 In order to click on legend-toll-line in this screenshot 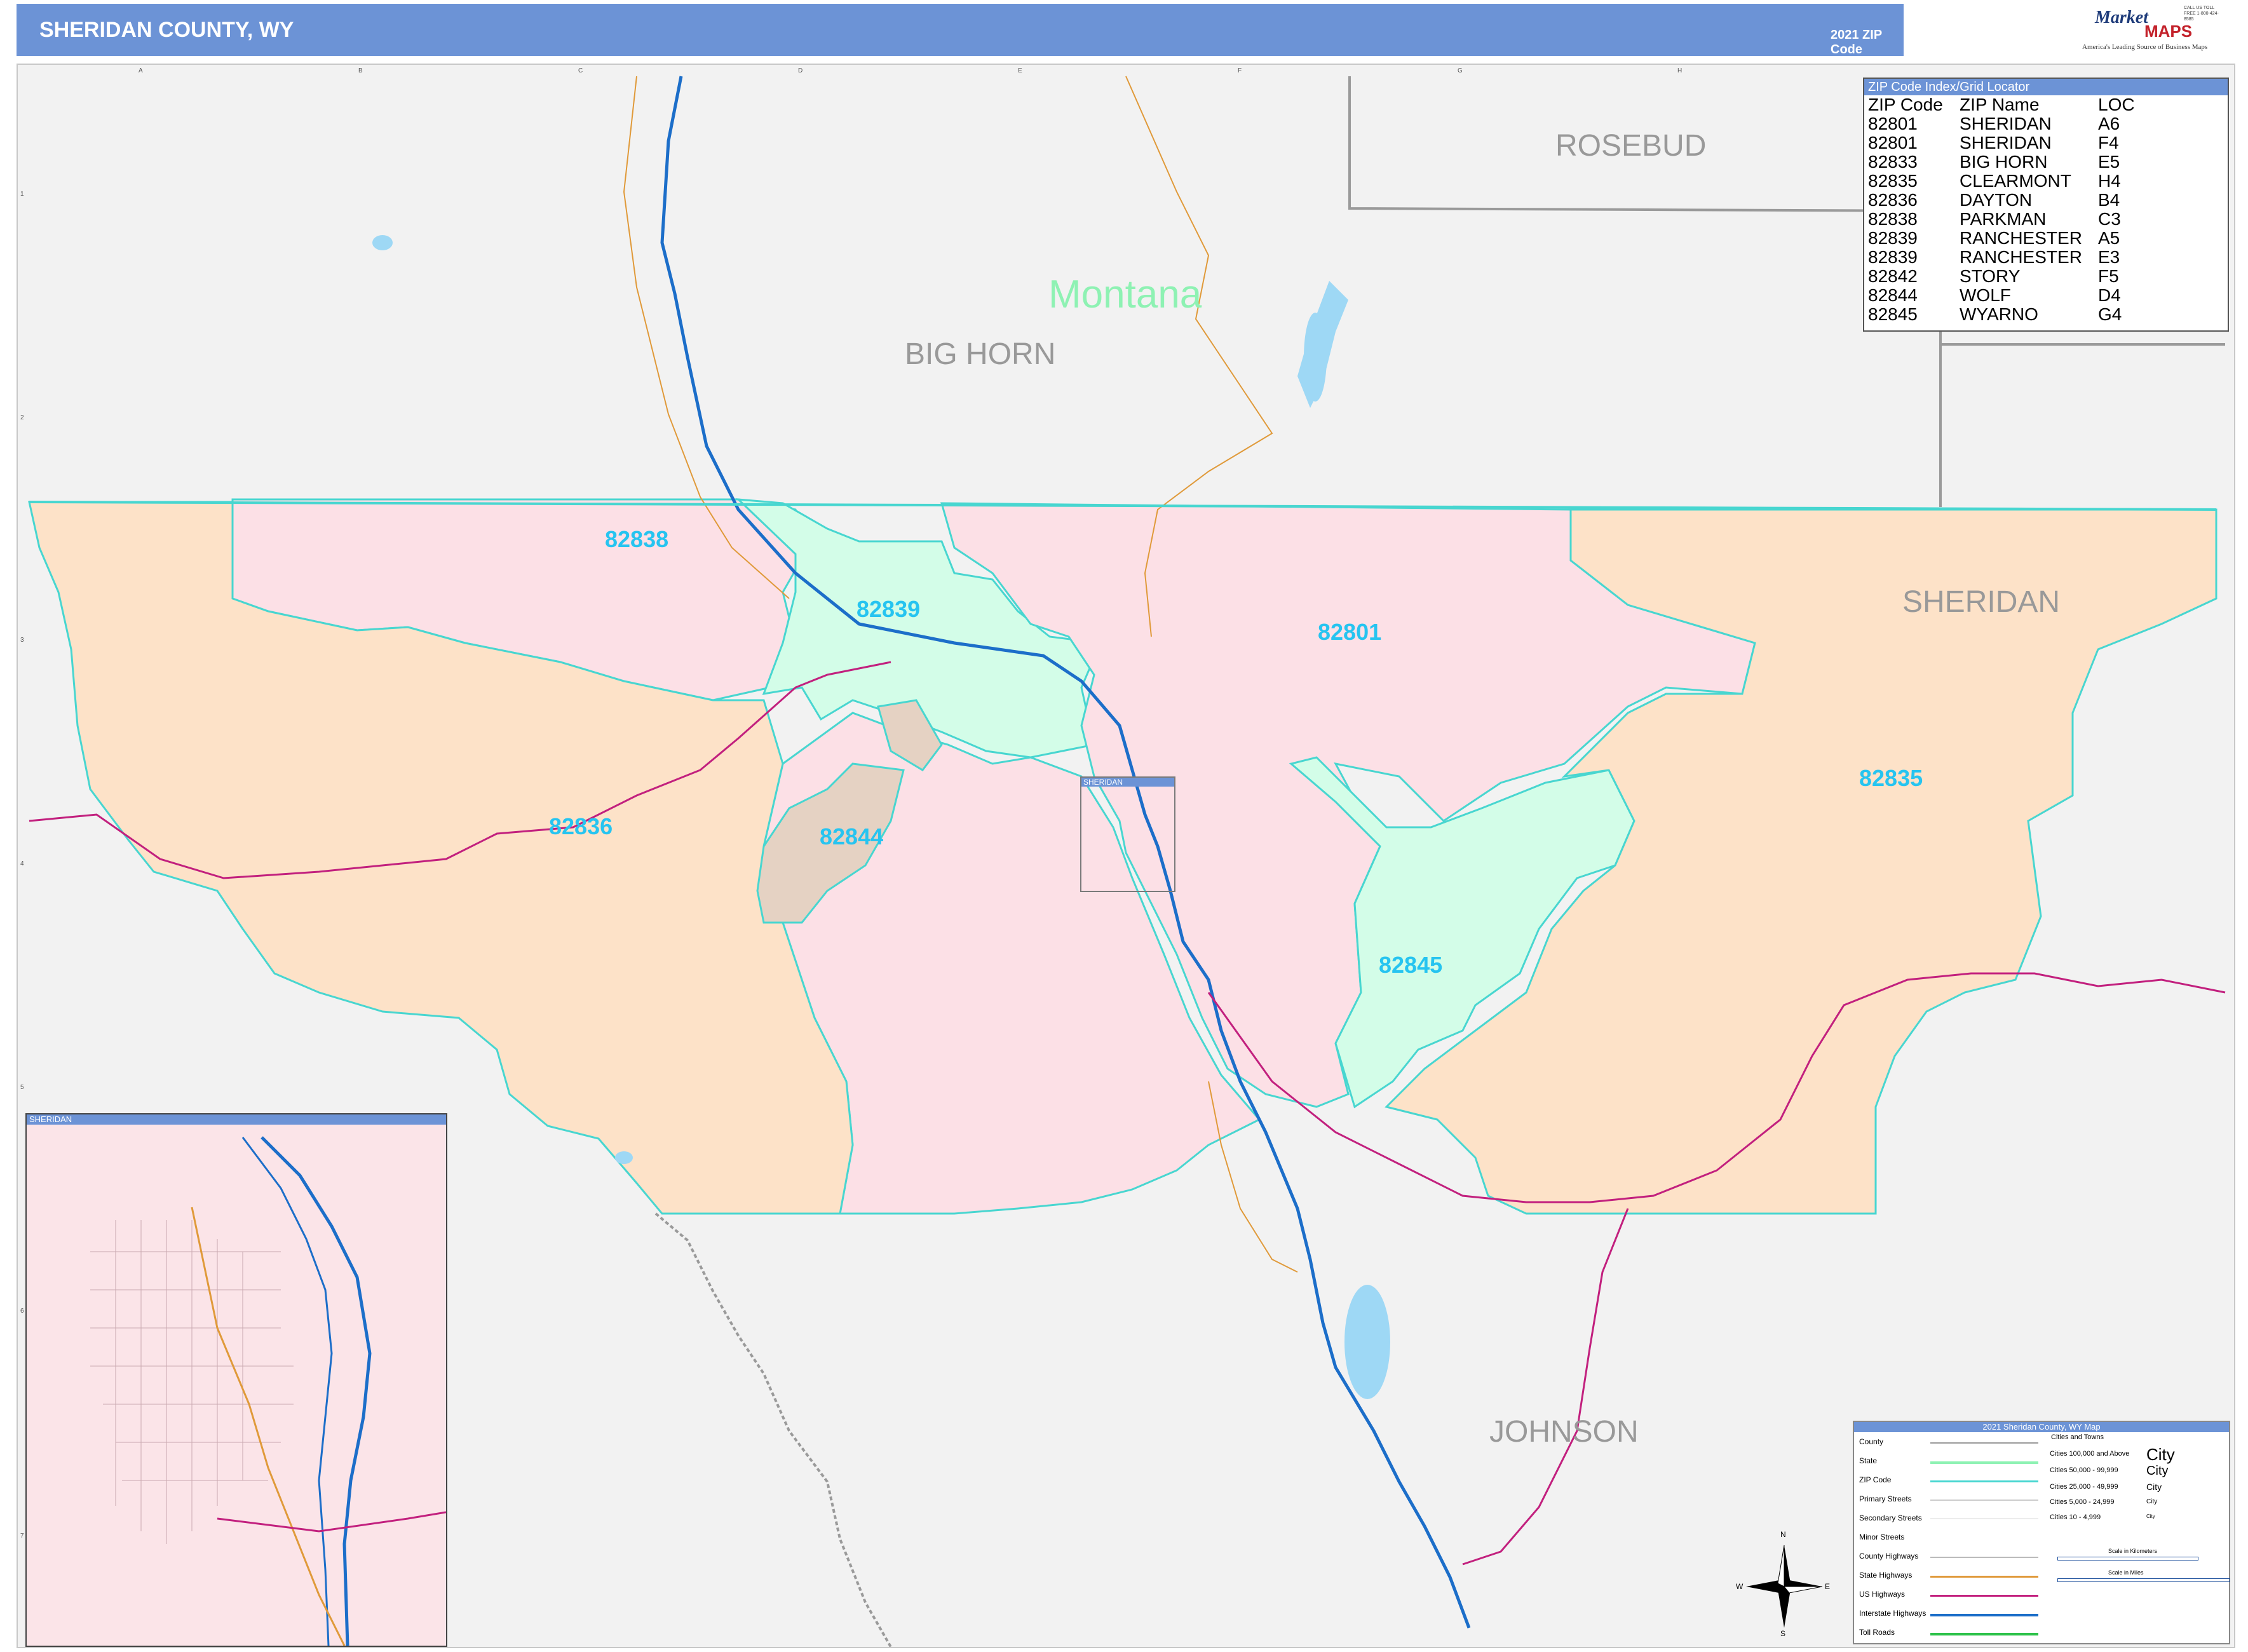, I will do `click(1984, 1634)`.